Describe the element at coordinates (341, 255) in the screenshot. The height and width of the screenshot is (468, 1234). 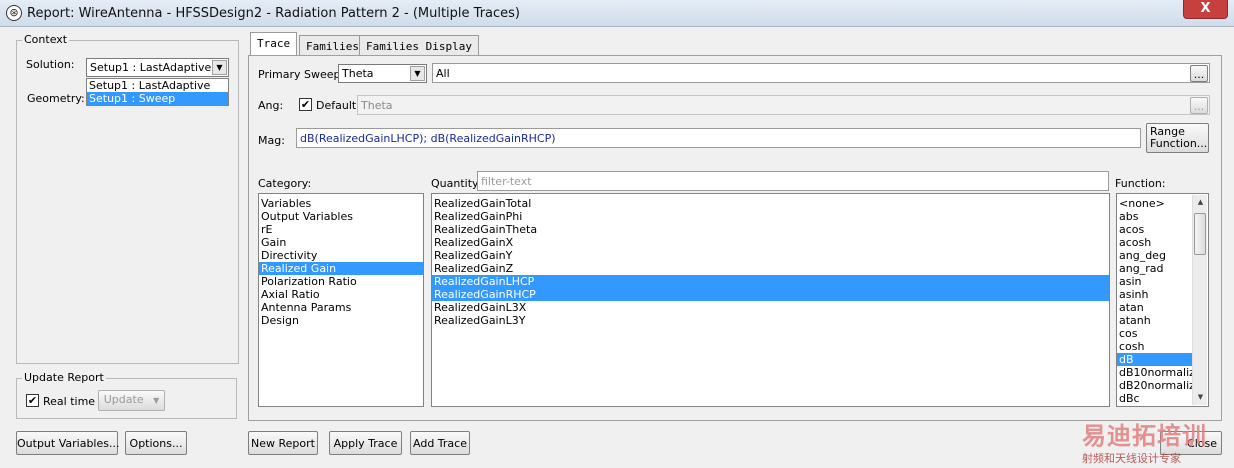
I see `category-item: Directivity` at that location.